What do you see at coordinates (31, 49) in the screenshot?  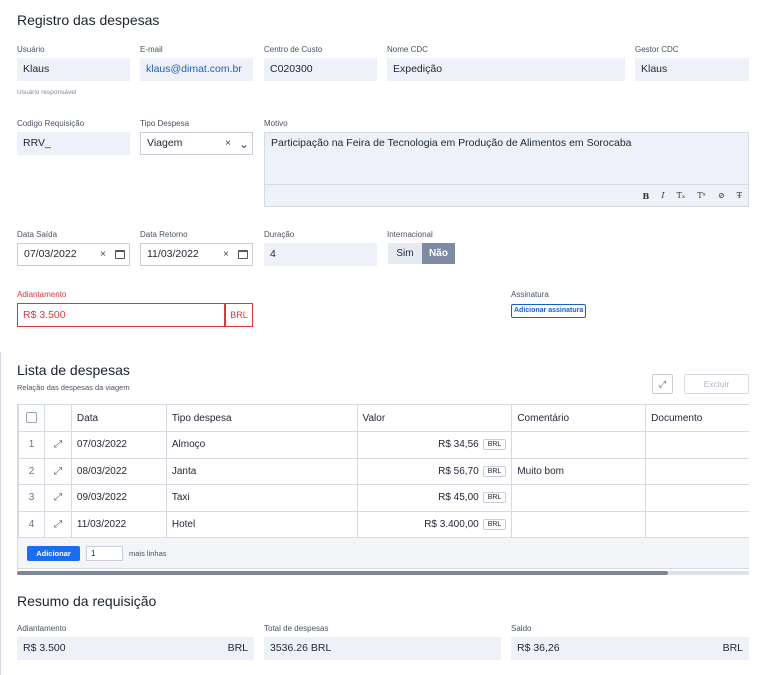 I see `usuario-label: Usuário` at bounding box center [31, 49].